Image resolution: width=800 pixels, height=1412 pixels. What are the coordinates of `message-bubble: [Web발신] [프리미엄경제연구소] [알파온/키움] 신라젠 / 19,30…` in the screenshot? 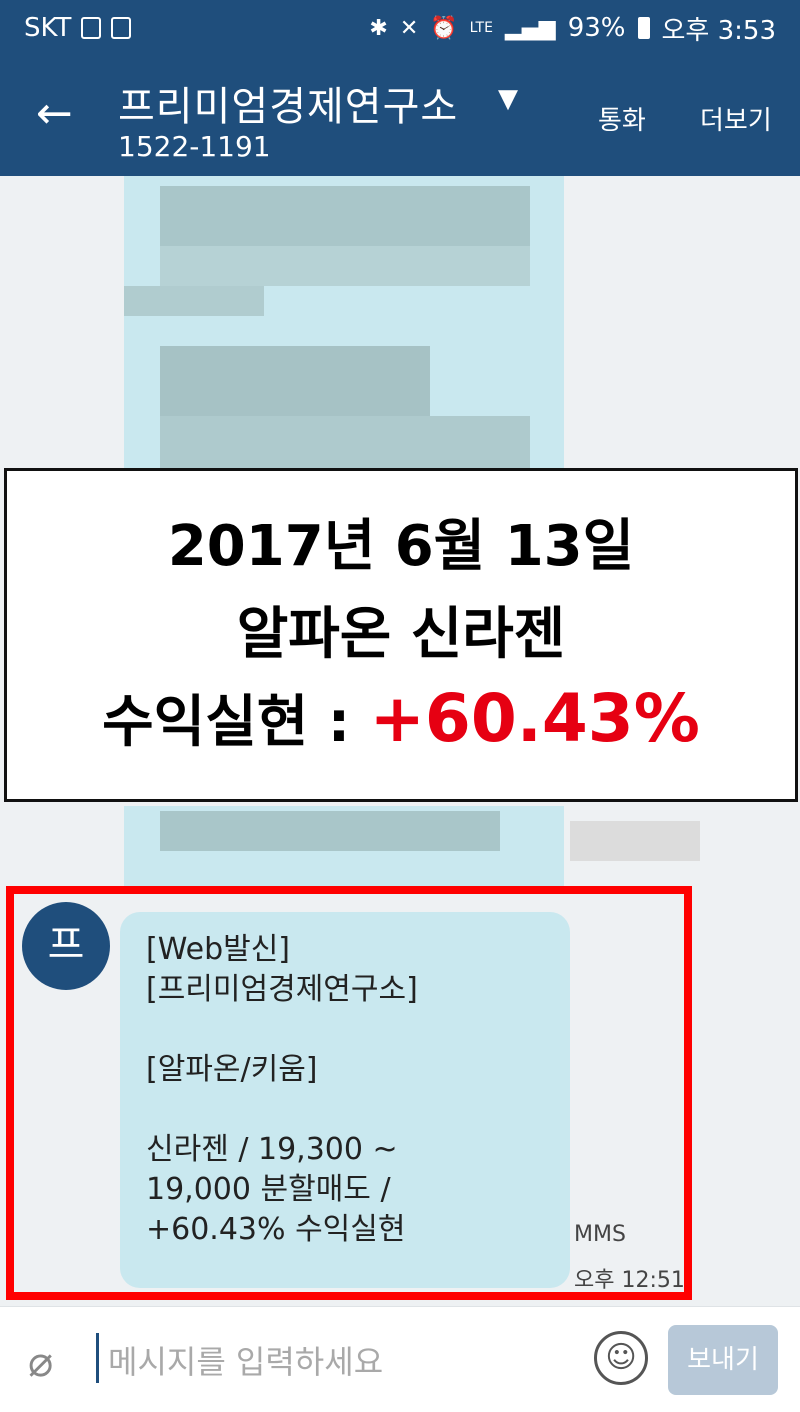 It's located at (345, 1100).